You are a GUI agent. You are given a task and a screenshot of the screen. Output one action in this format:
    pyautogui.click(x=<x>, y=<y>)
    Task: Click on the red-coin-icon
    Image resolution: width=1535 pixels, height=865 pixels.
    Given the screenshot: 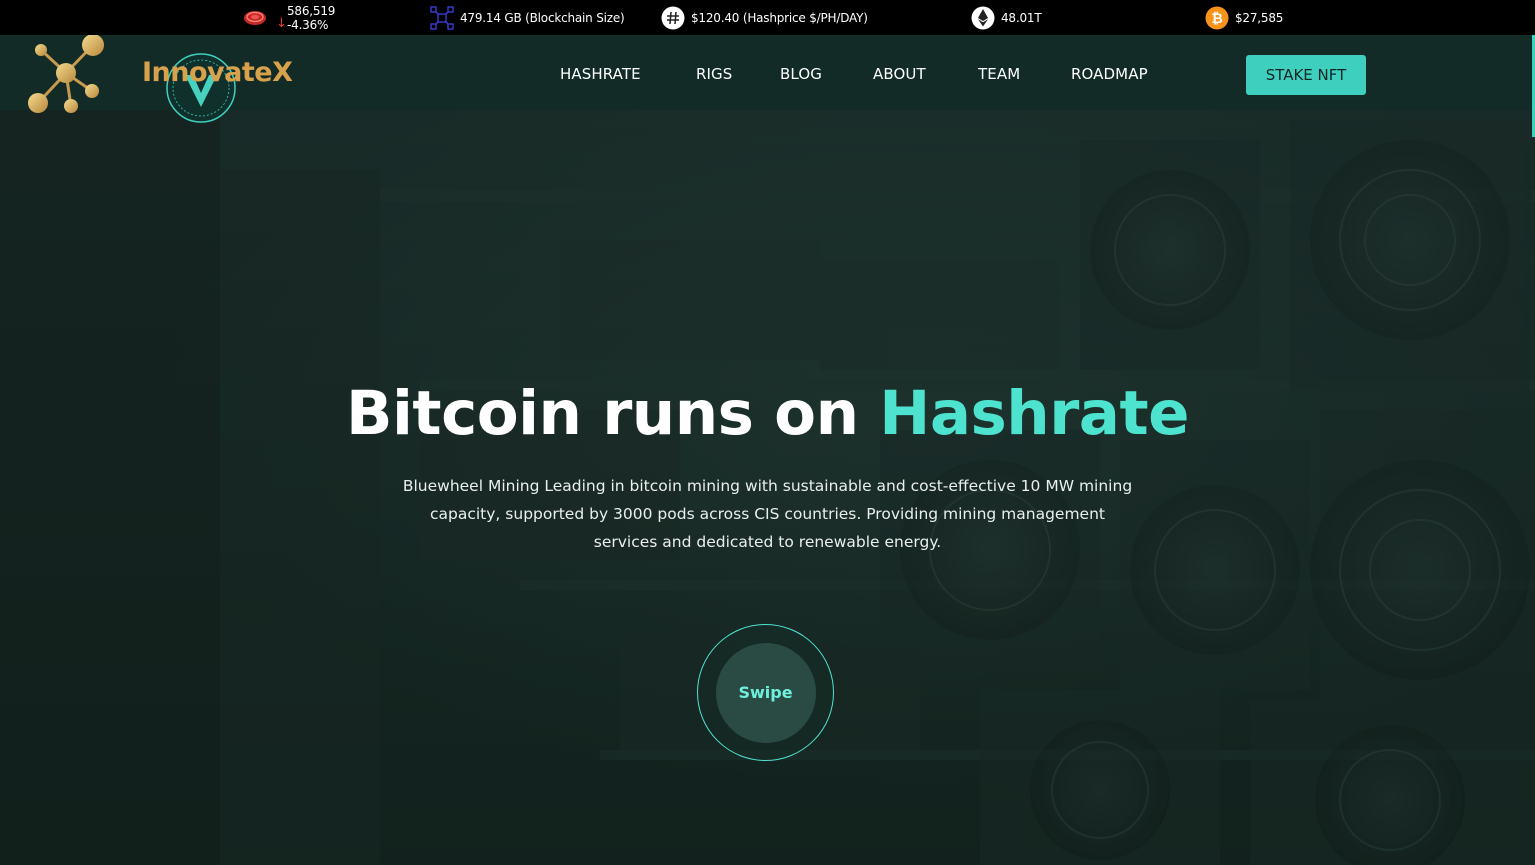 What is the action you would take?
    pyautogui.click(x=255, y=18)
    